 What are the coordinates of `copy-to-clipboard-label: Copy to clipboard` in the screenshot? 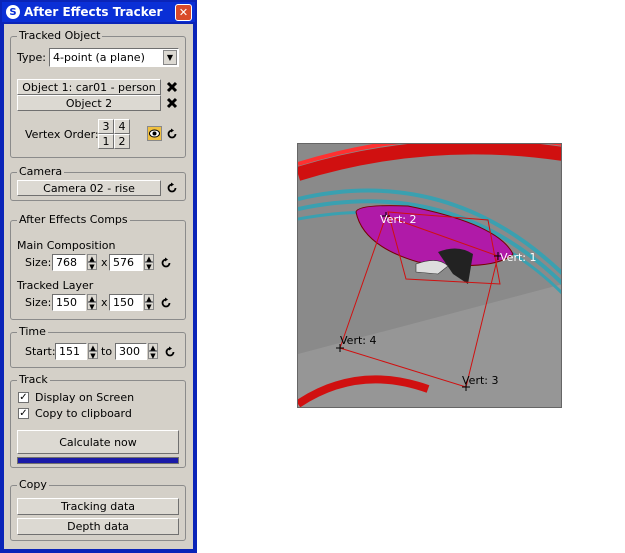 It's located at (83, 413).